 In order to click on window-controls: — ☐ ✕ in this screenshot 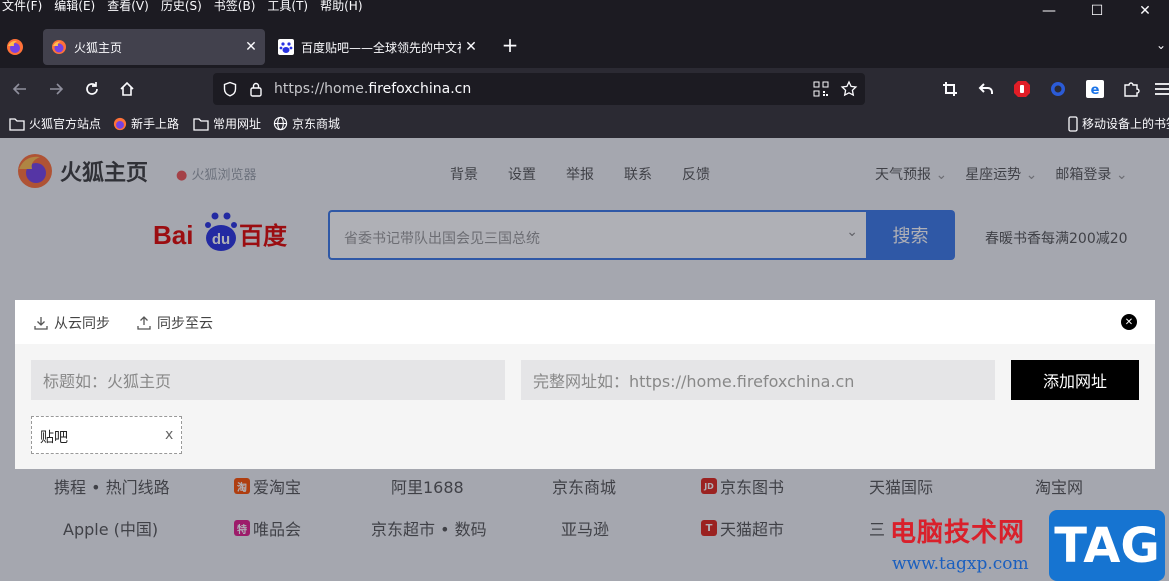, I will do `click(1097, 11)`.